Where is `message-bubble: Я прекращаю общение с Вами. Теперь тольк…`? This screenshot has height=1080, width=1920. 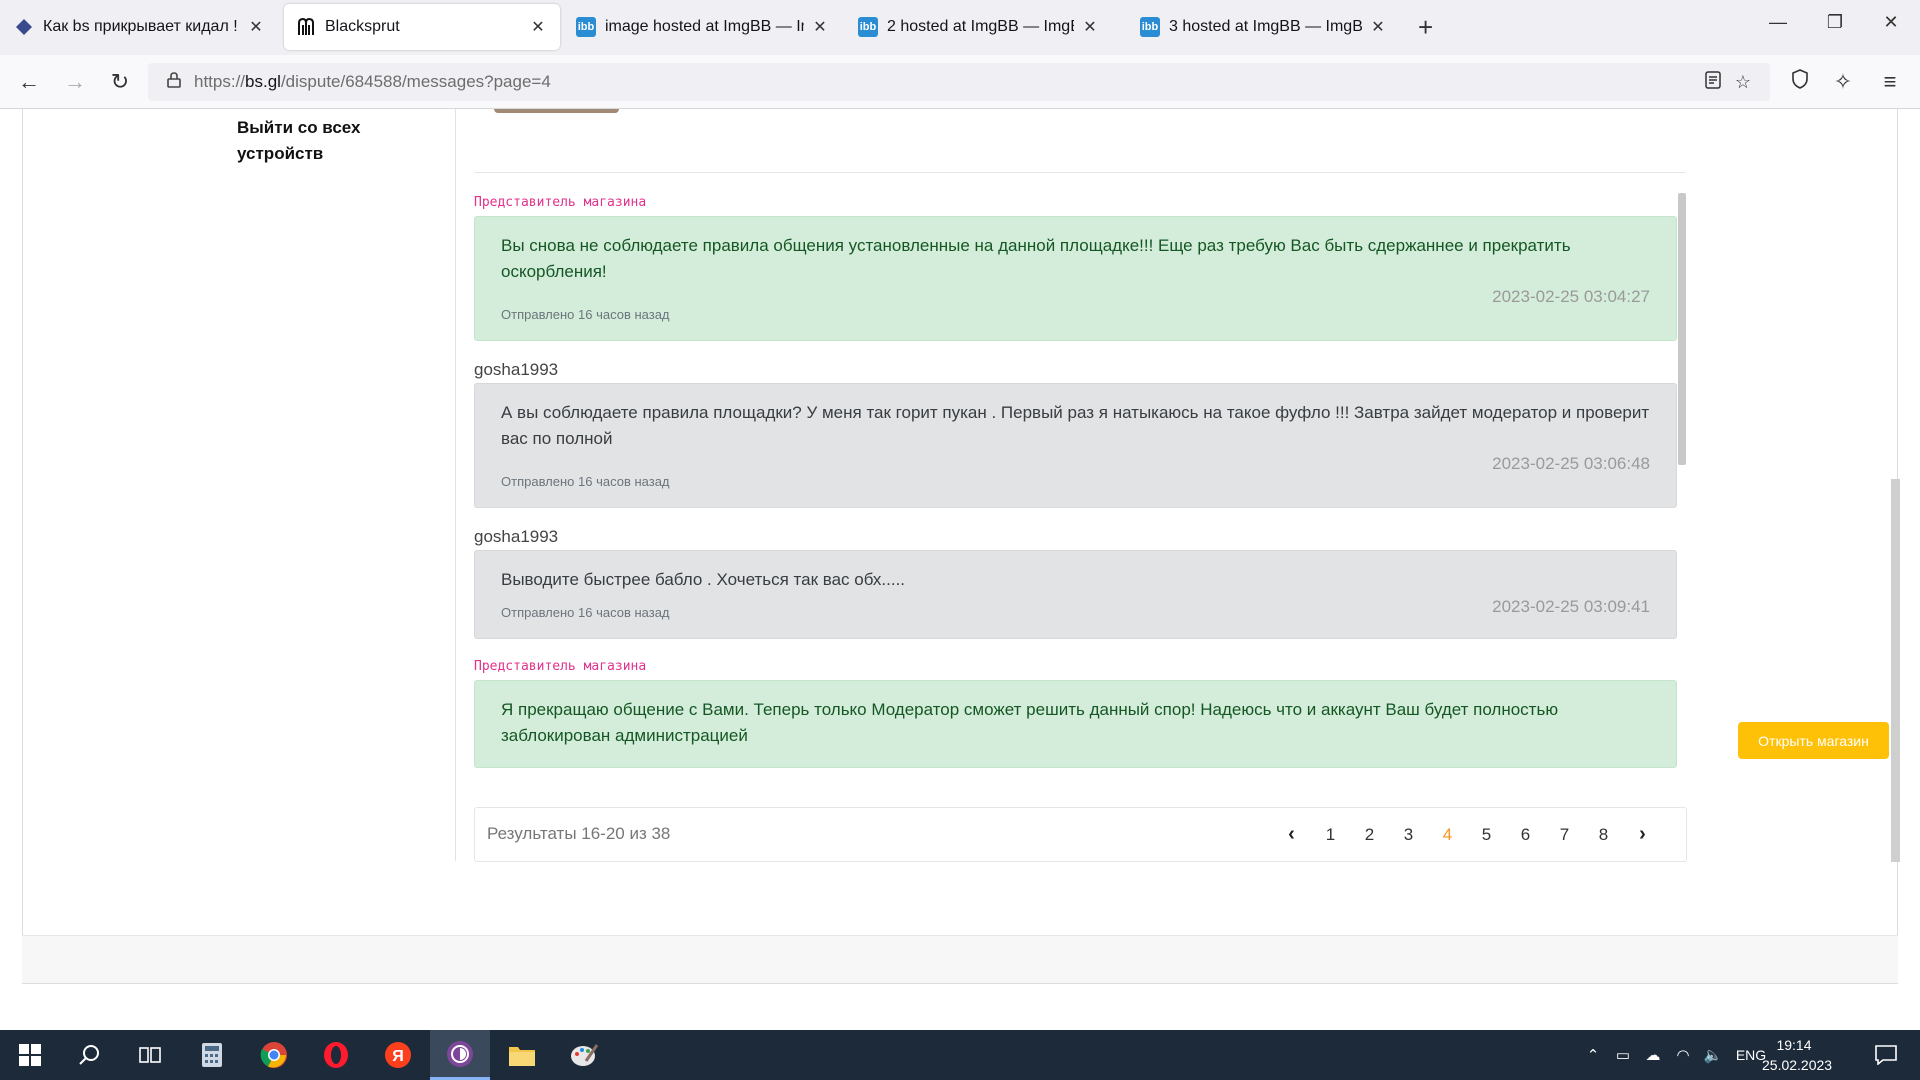 message-bubble: Я прекращаю общение с Вами. Теперь тольк… is located at coordinates (1075, 724).